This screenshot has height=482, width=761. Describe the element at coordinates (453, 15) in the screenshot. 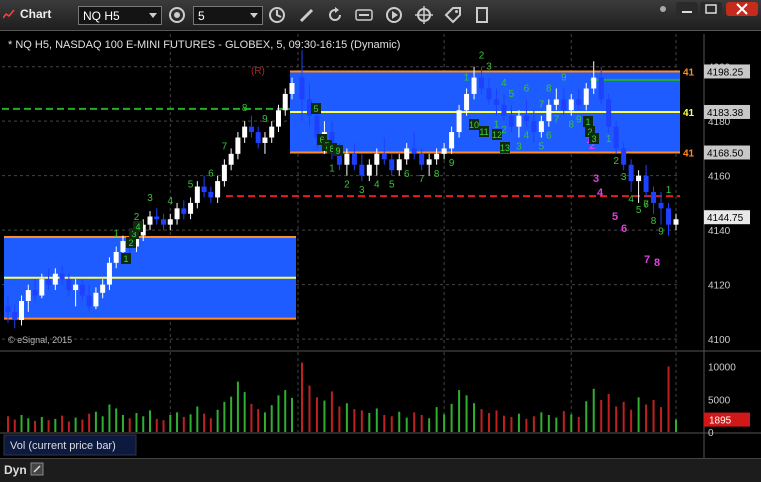

I see `tag-icon` at that location.